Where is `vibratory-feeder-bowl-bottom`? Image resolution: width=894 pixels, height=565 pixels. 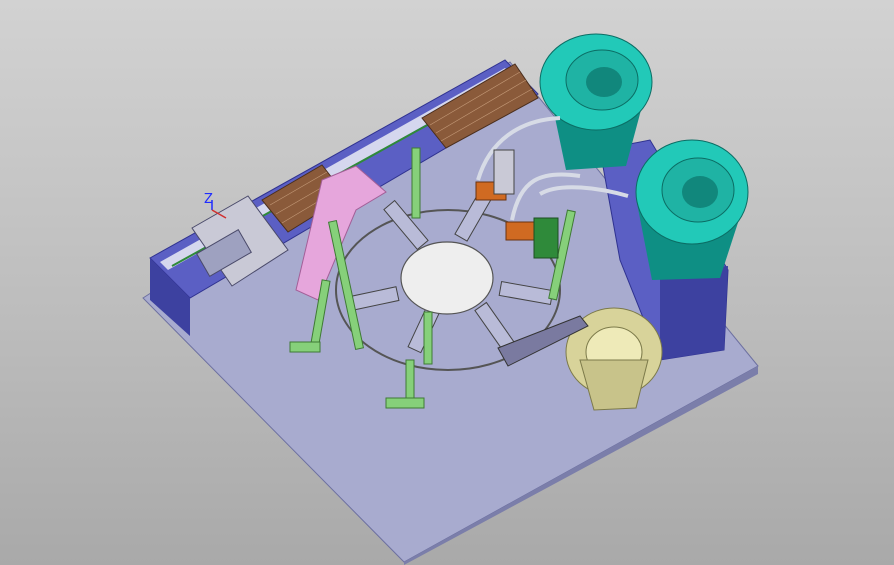
vibratory-feeder-bowl-bottom is located at coordinates (692, 209).